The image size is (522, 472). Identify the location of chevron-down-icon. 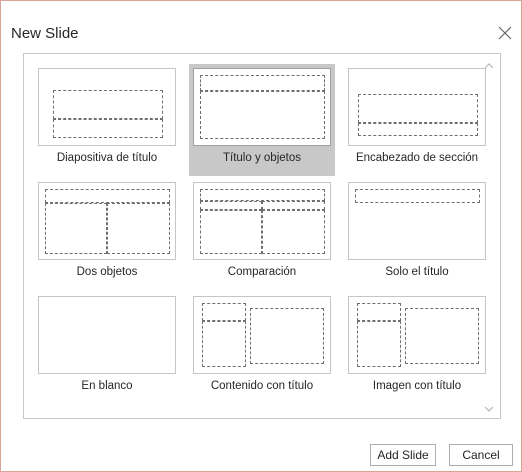
(489, 406).